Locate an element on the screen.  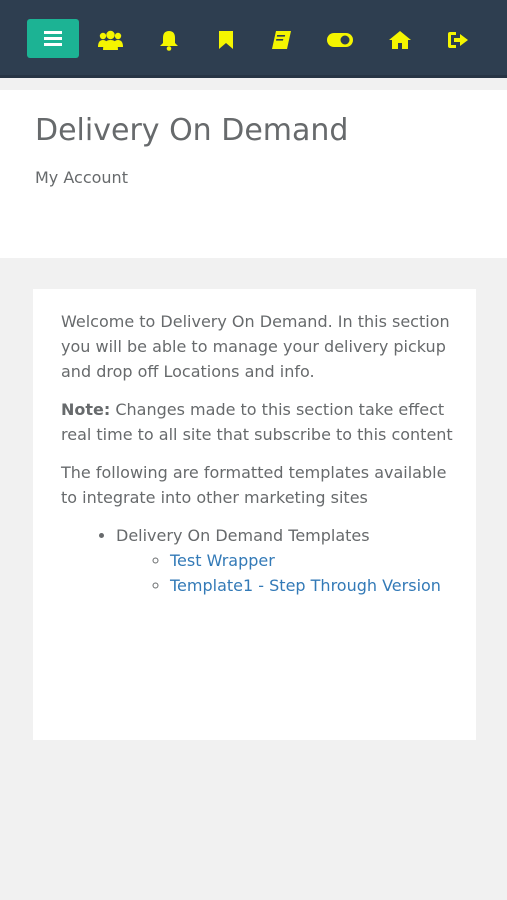
page-title: Delivery On Demand is located at coordinates (192, 130).